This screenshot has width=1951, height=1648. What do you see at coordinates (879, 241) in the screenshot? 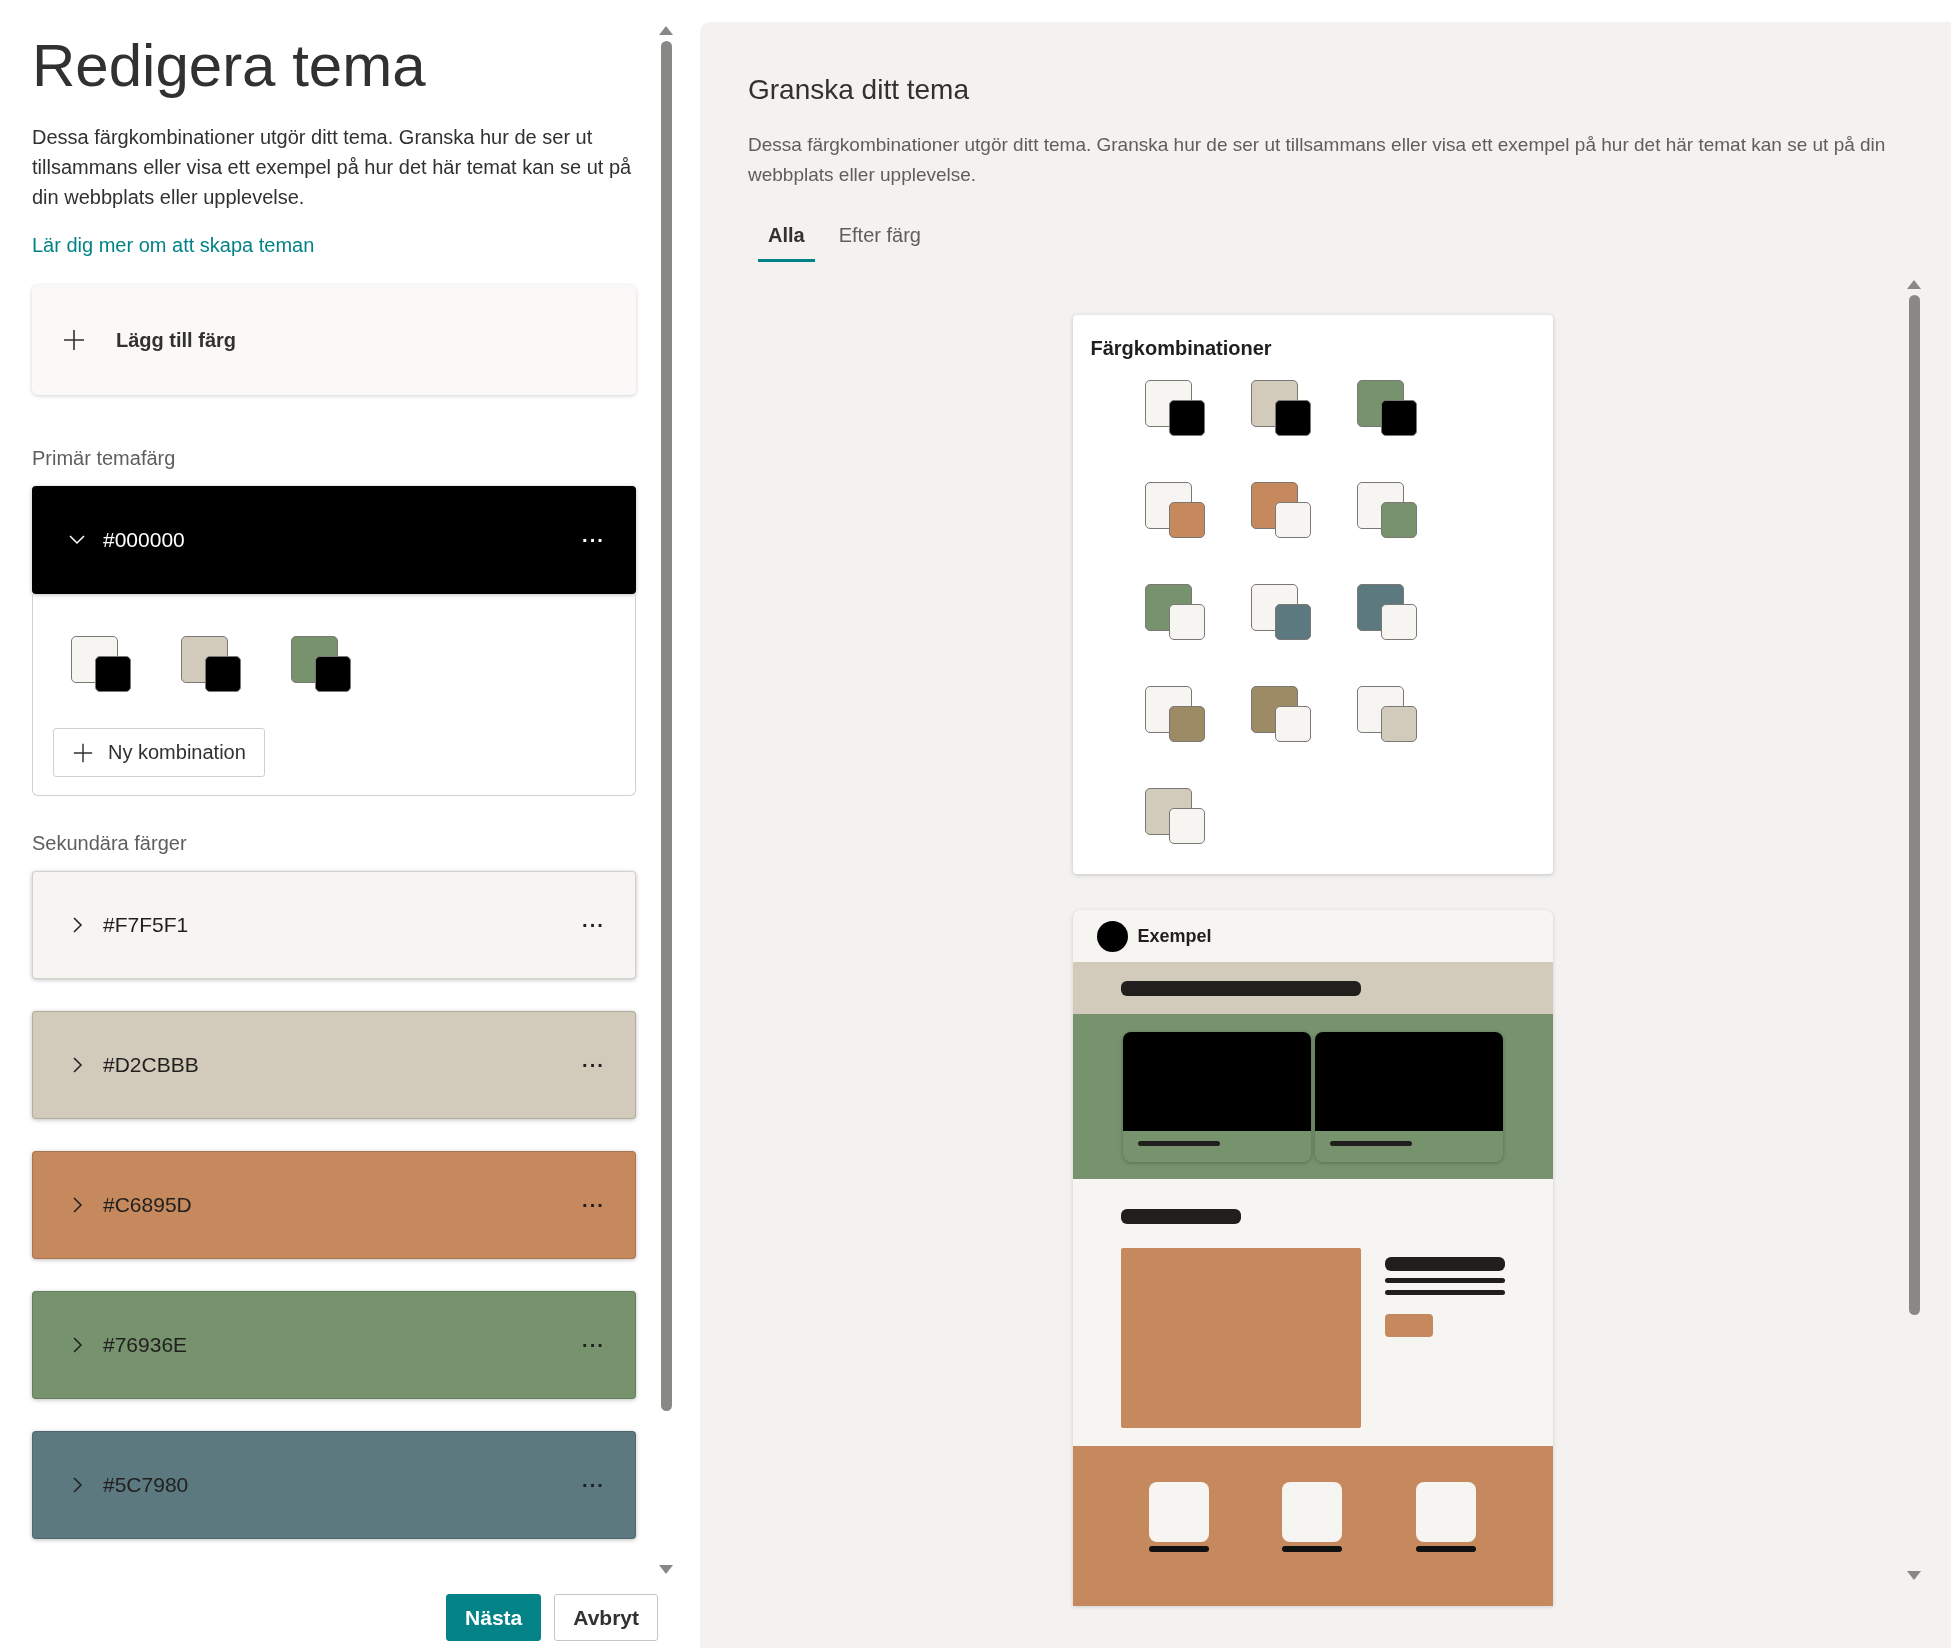
I see `tab: Efter färg` at bounding box center [879, 241].